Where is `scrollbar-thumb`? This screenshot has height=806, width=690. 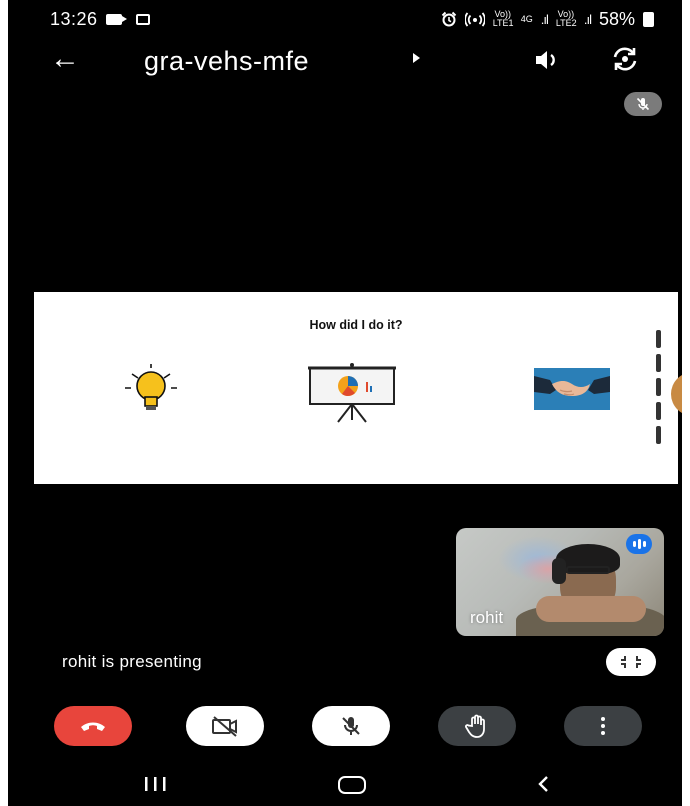
scrollbar-thumb is located at coordinates (659, 308).